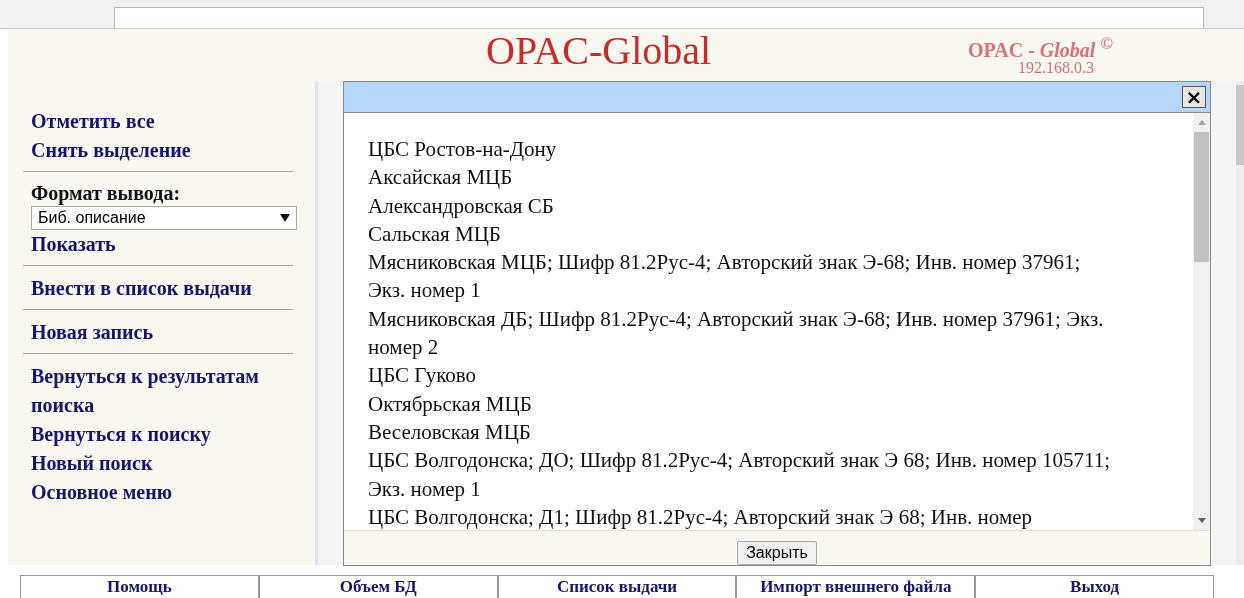  Describe the element at coordinates (172, 391) in the screenshot. I see `sidebar-link: Вернуться к результатам поиска` at that location.